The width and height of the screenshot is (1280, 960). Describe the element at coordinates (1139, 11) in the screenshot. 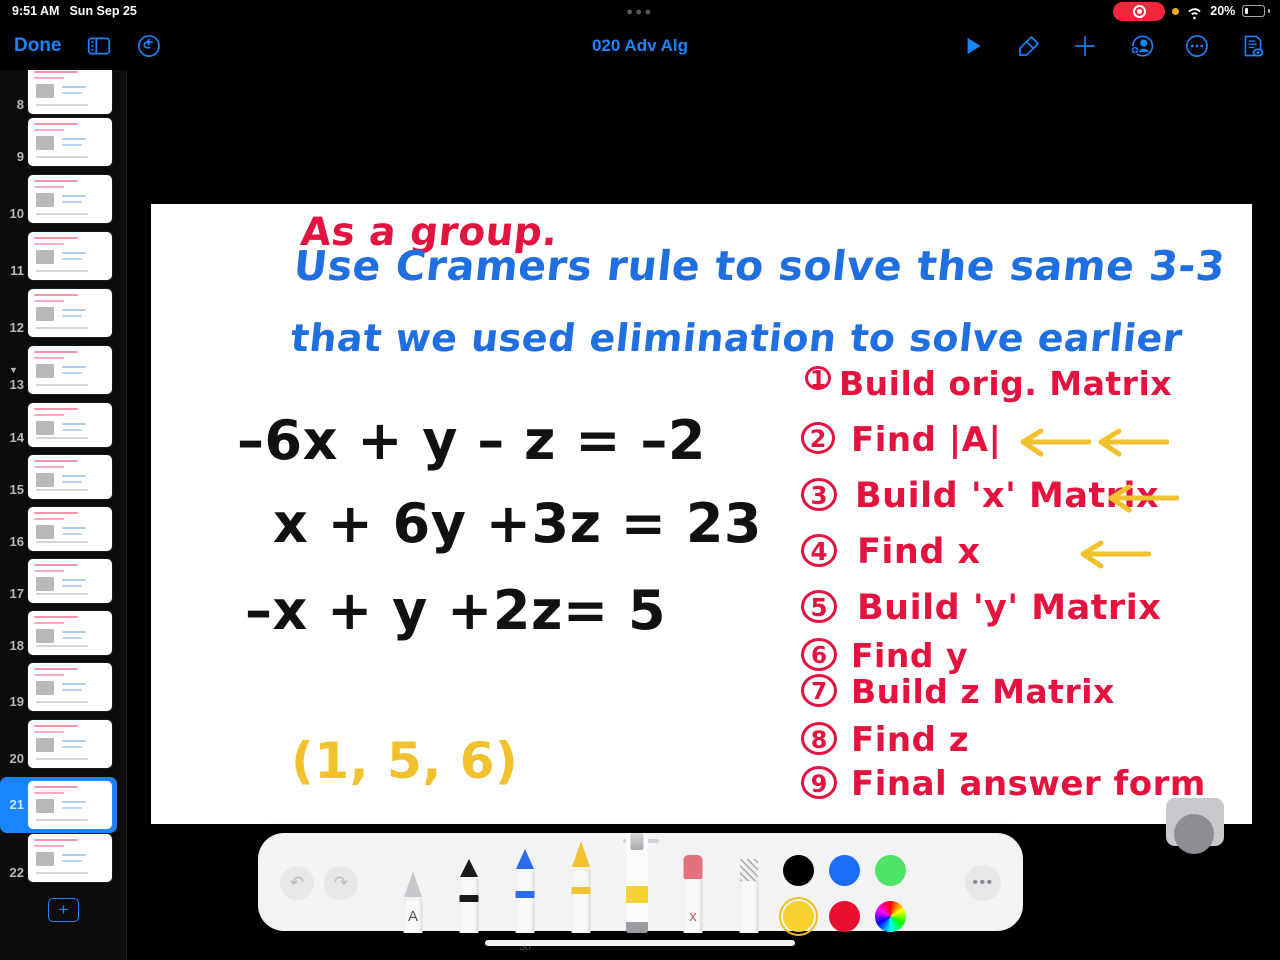

I see `screen-recording-indicator` at that location.